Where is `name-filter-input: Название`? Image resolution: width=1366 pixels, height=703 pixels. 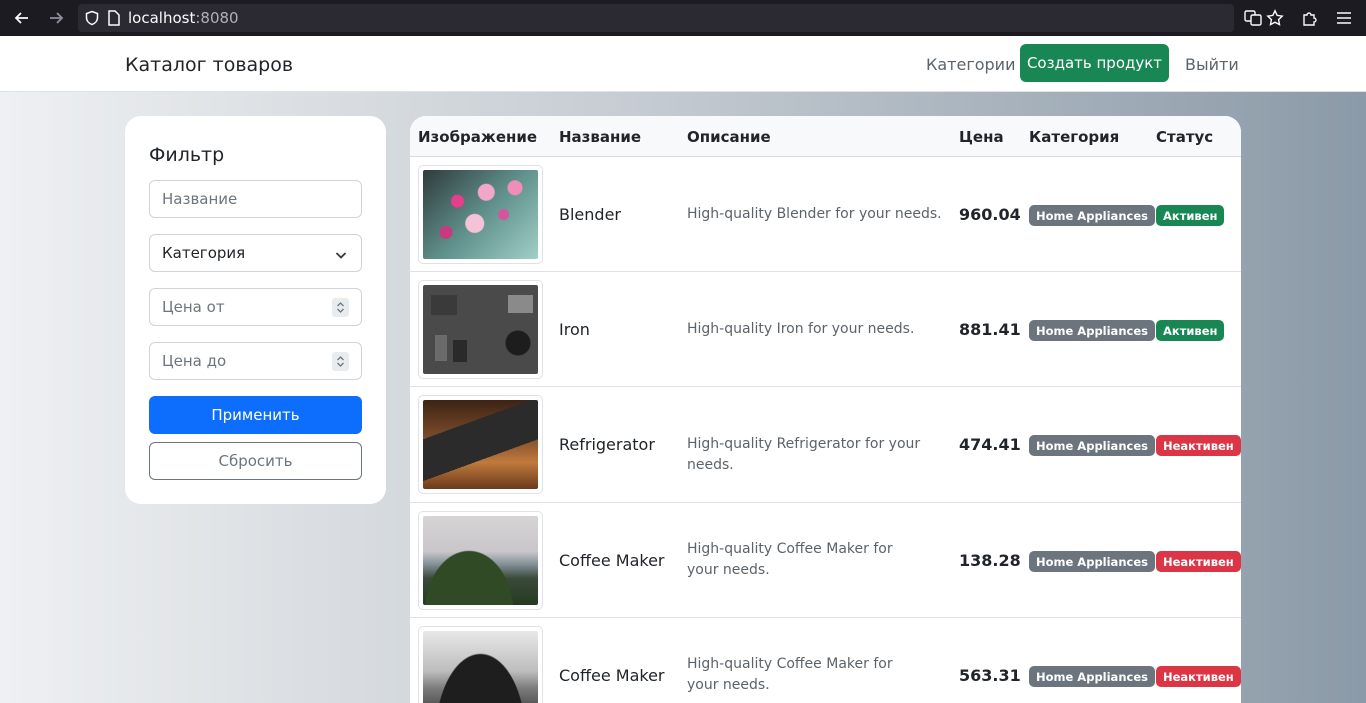
name-filter-input: Название is located at coordinates (255, 199).